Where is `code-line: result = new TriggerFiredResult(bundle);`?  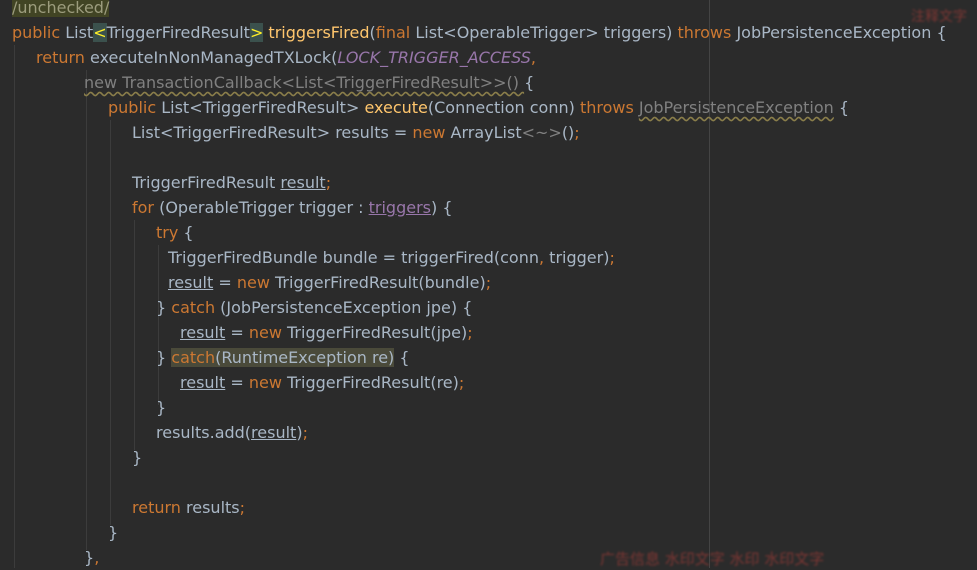
code-line: result = new TriggerFiredResult(bundle); is located at coordinates (329, 282).